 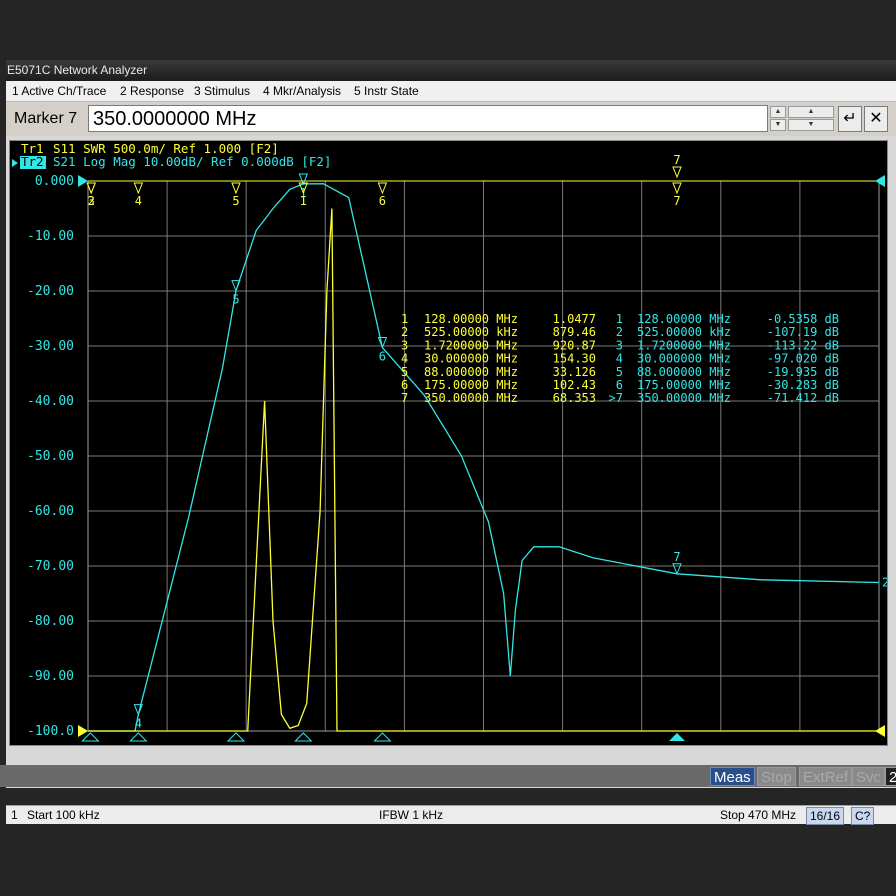 I want to click on status-start: Start 100 kHz, so click(x=63, y=815).